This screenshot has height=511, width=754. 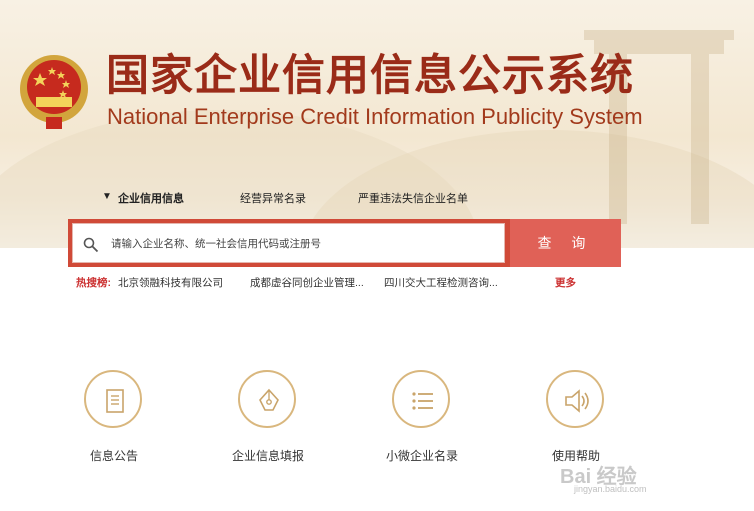 I want to click on tab-dishonest-list: 严重违法失信企业名单, so click(x=413, y=198).